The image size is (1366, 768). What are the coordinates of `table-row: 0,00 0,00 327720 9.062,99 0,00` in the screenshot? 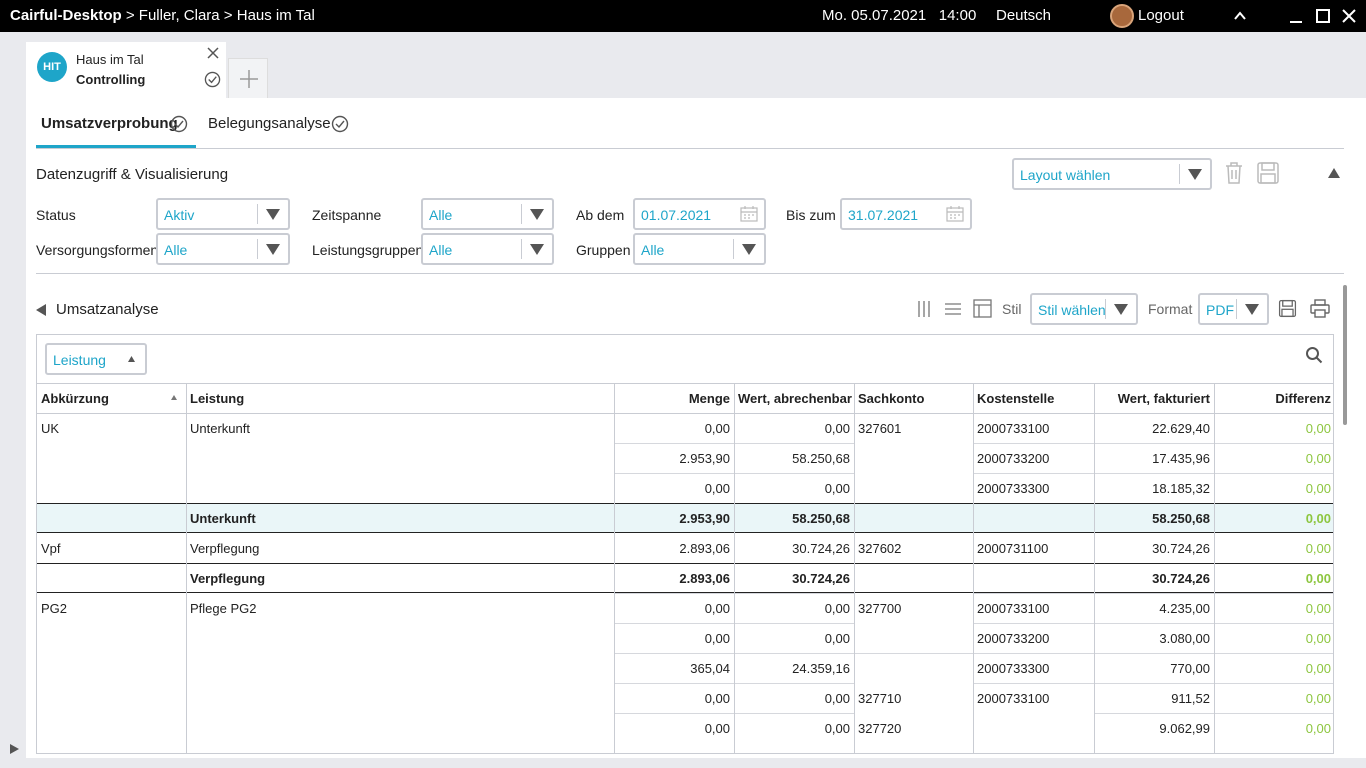 It's located at (685, 728).